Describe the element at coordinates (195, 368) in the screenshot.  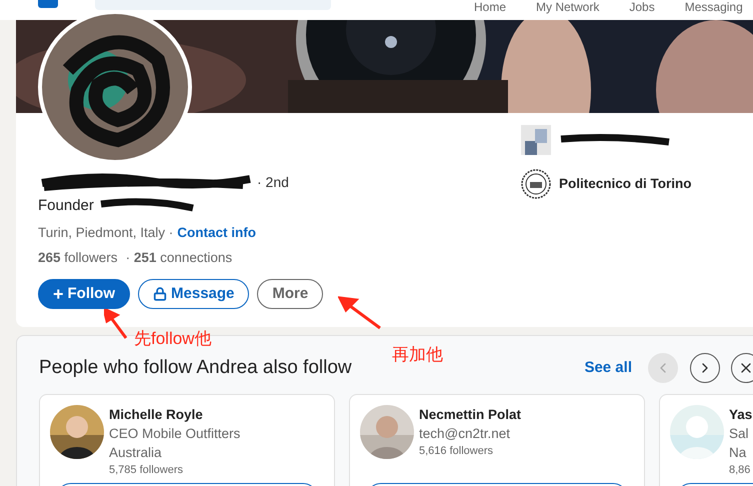
I see `section-title: People who follow Andrea also follow` at that location.